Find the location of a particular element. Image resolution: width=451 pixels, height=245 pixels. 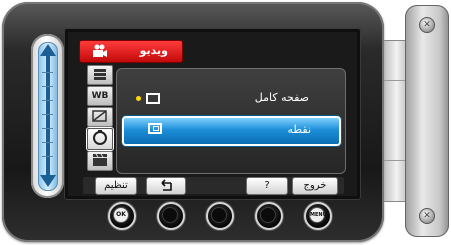

return-arrow-icon is located at coordinates (166, 185).